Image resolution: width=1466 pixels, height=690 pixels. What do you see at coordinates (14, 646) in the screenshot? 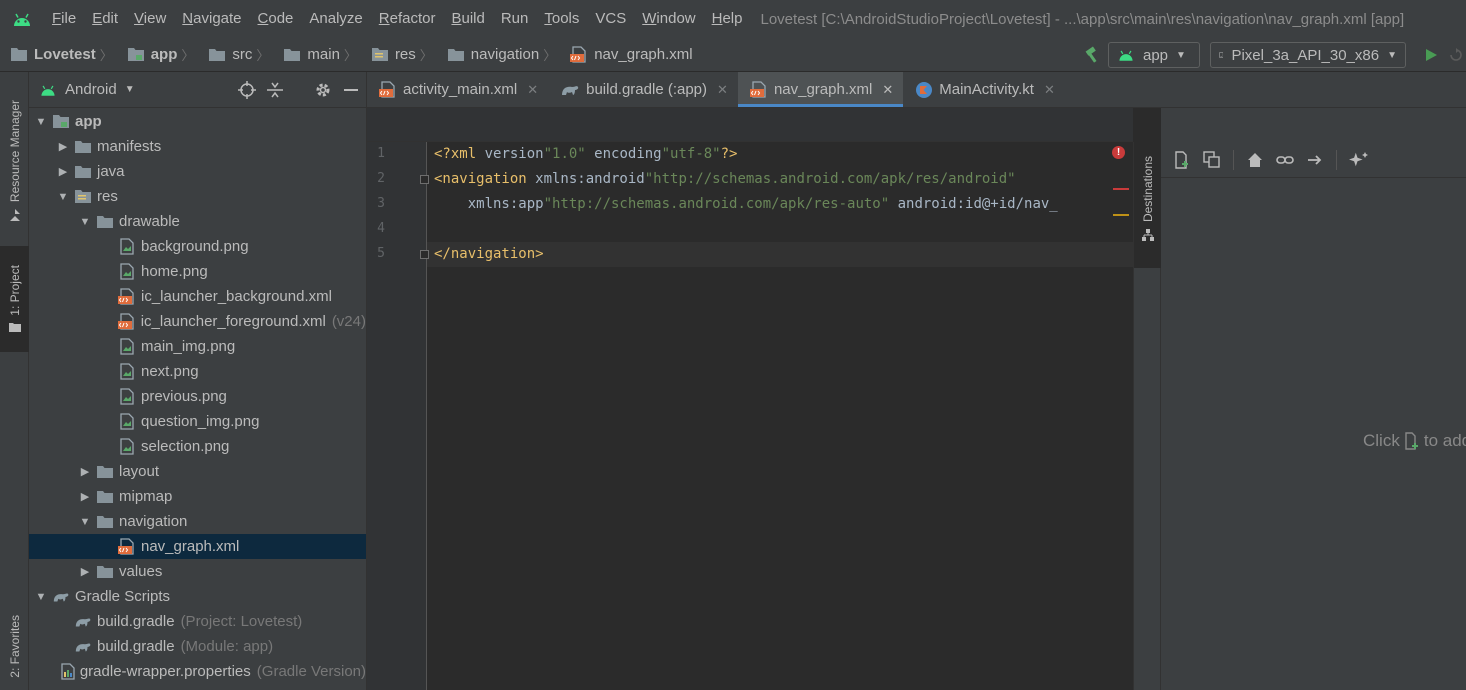
I see `favorites-tab: 2: Favorites` at bounding box center [14, 646].